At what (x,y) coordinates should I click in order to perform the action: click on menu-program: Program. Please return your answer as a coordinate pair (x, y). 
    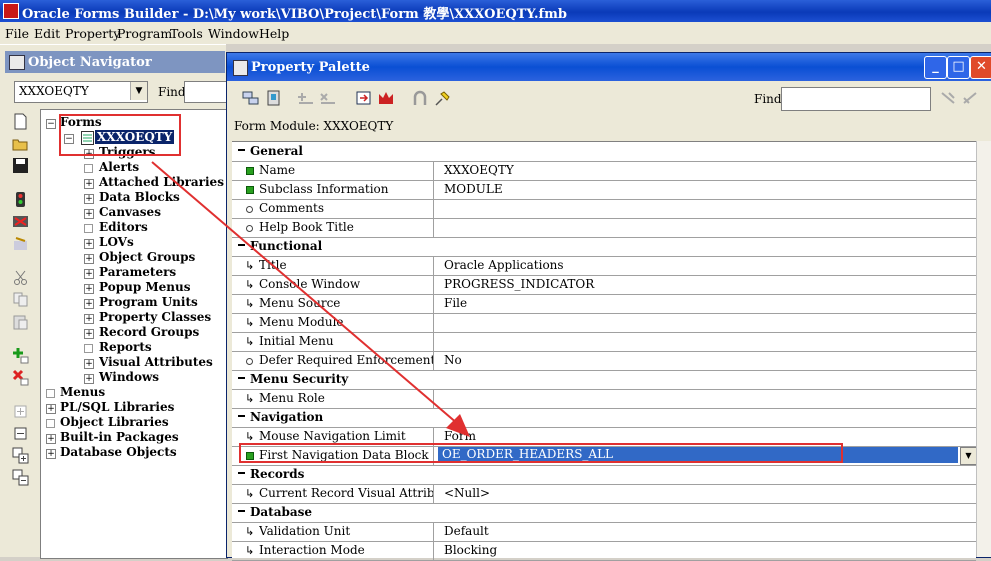
    Looking at the image, I should click on (144, 33).